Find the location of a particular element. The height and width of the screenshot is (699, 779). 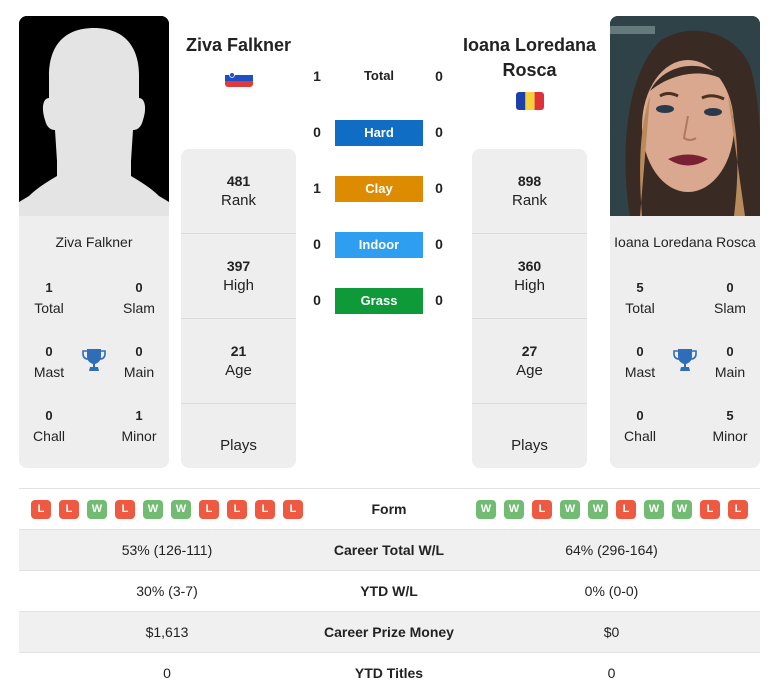

player2-ytd-wl: 0% (0-0) is located at coordinates (611, 591).